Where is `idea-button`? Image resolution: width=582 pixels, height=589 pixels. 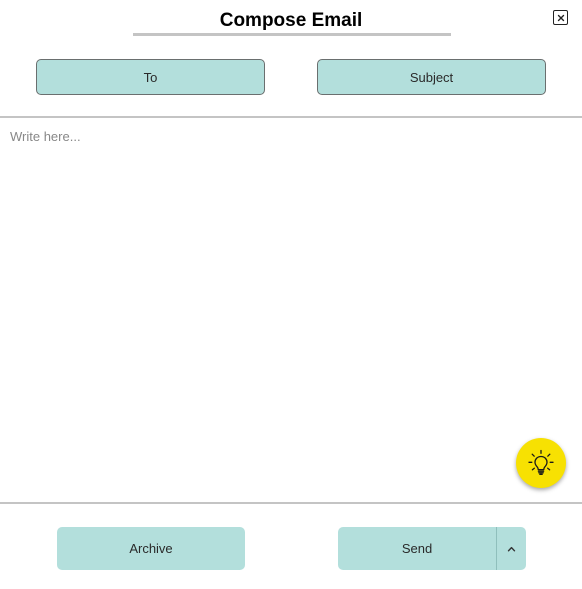
idea-button is located at coordinates (541, 463).